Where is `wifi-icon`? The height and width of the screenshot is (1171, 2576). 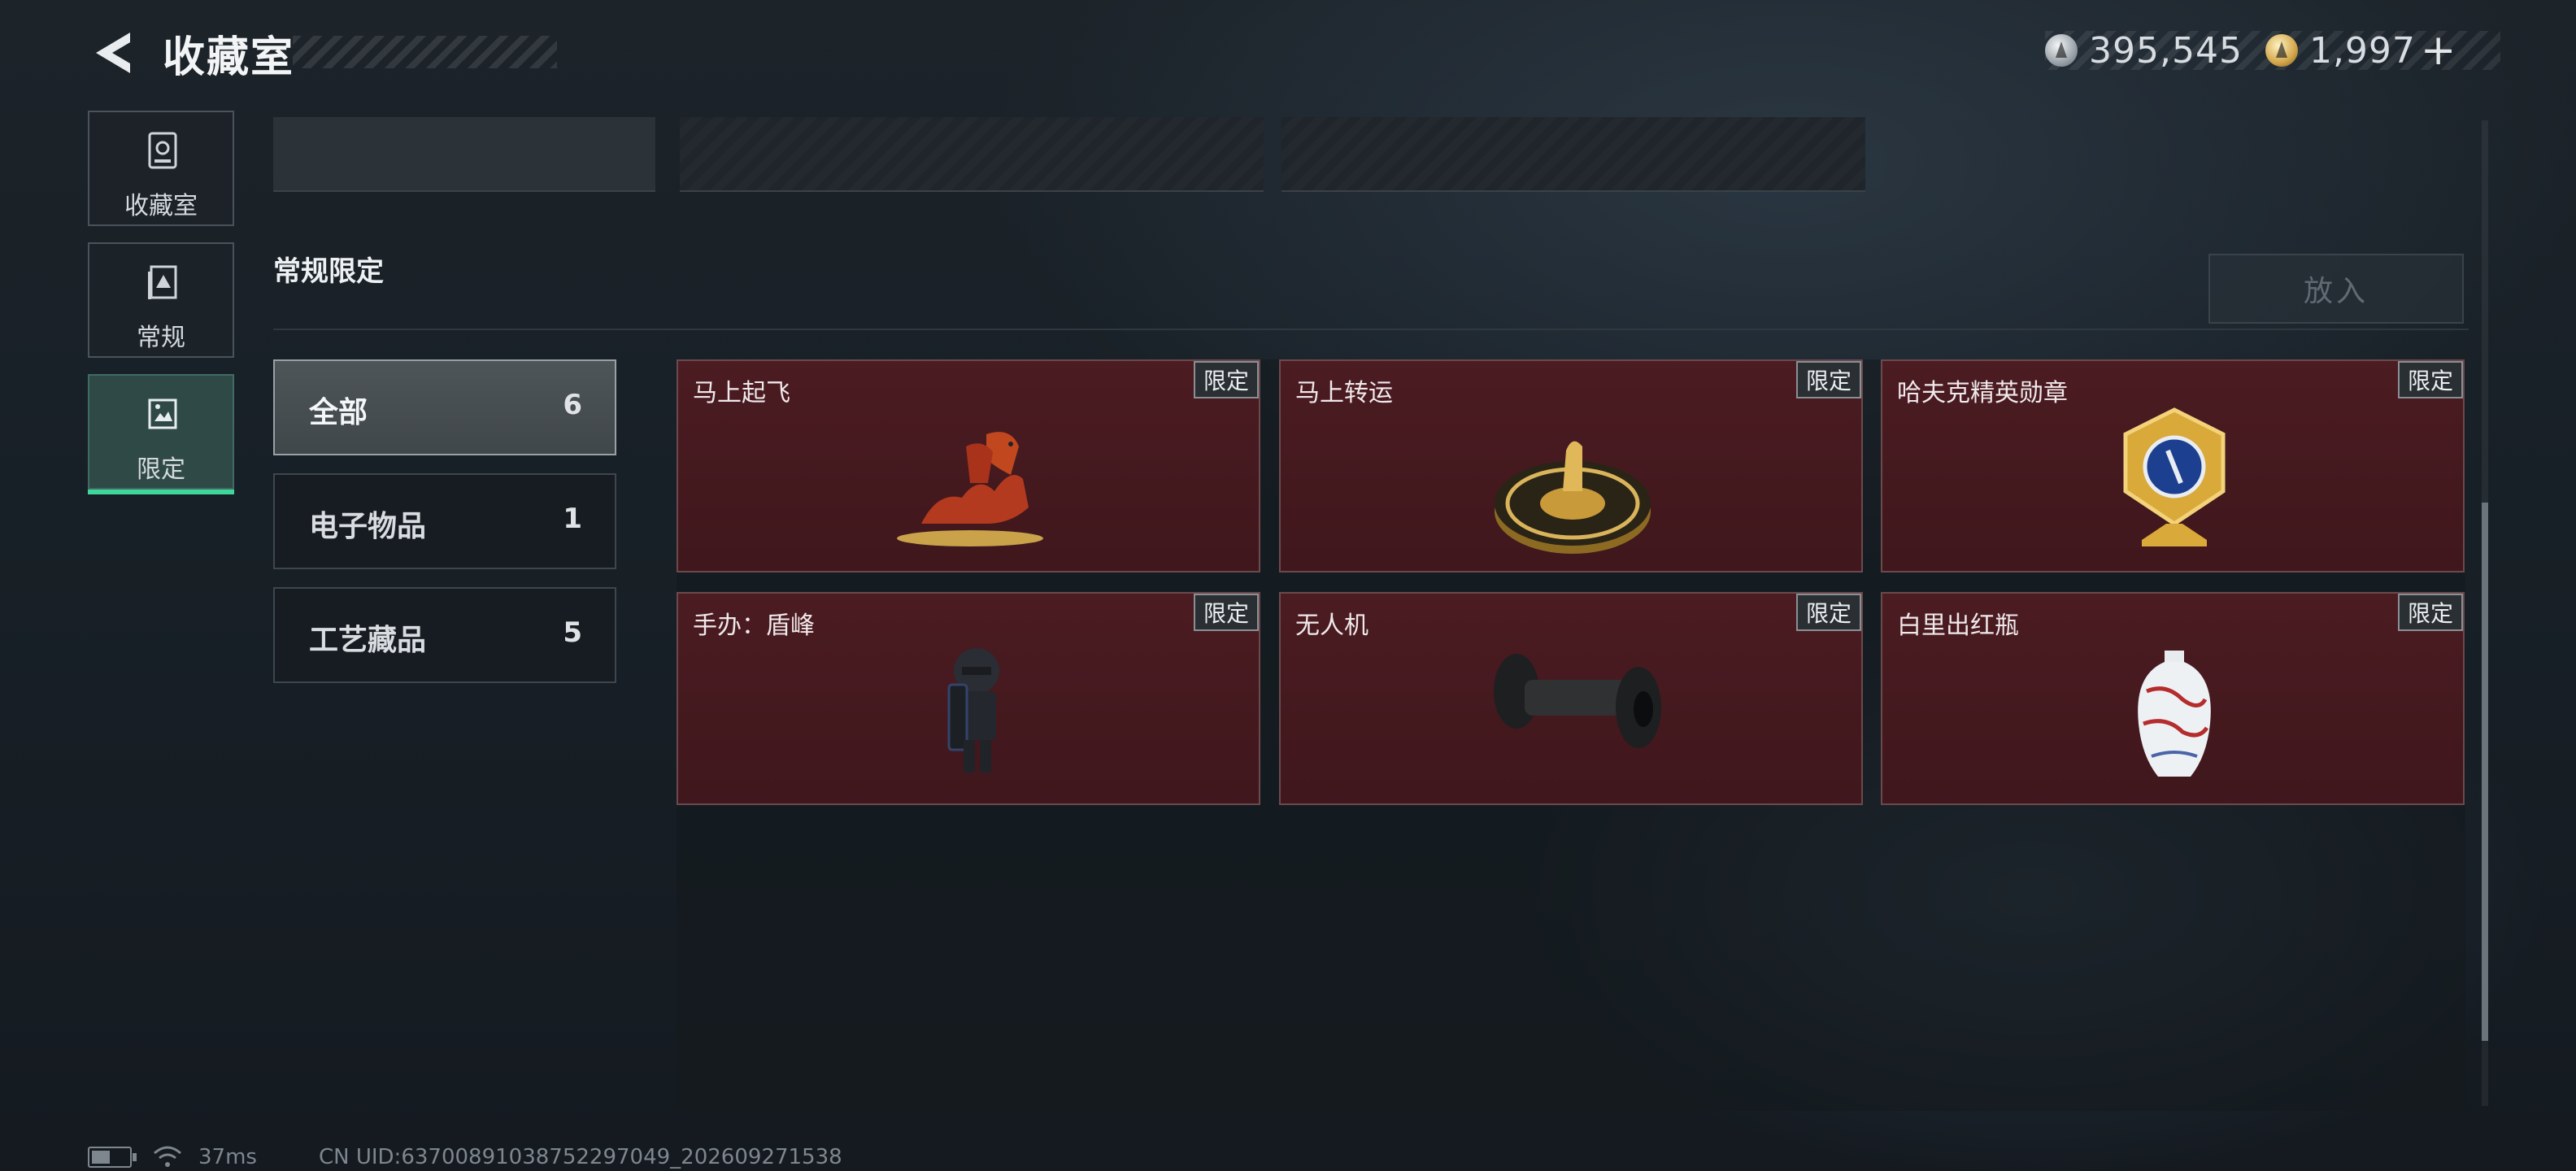
wifi-icon is located at coordinates (167, 1156).